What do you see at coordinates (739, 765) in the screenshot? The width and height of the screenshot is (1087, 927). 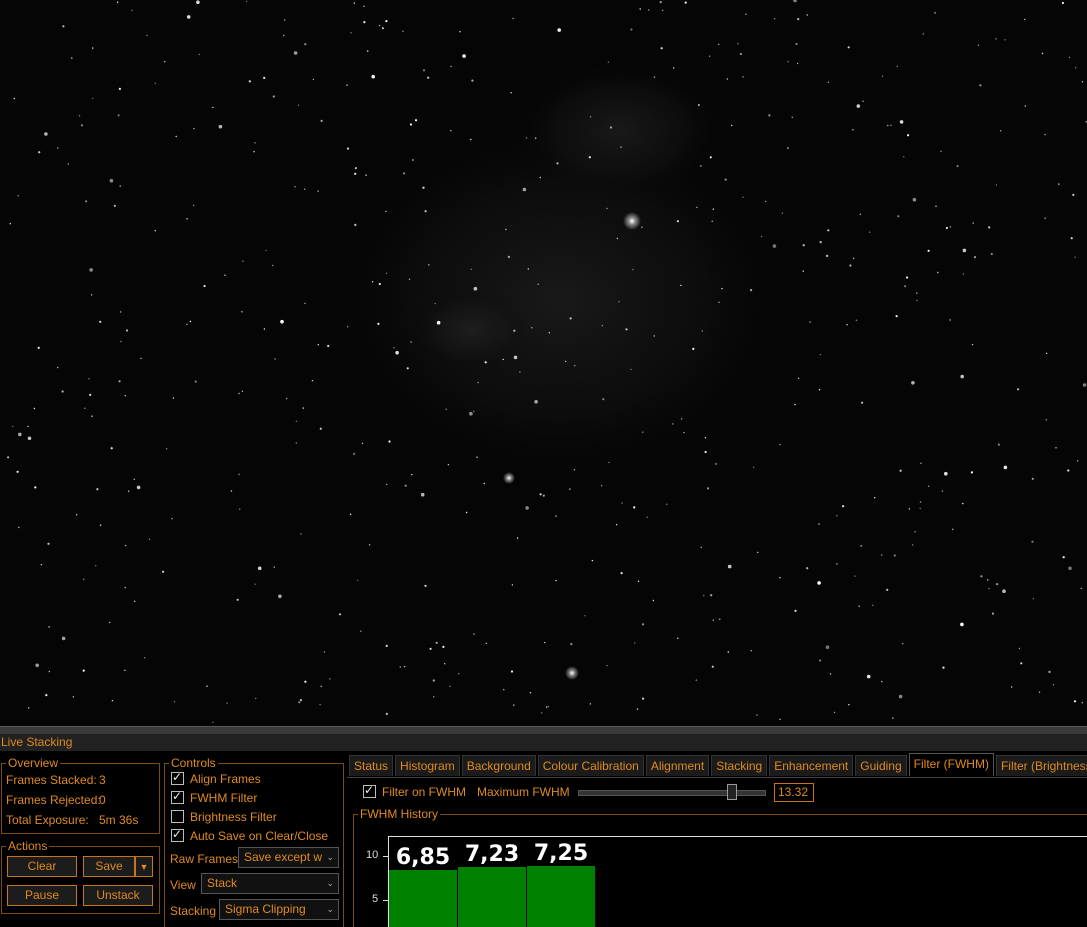 I see `tab-stacking: Stacking` at bounding box center [739, 765].